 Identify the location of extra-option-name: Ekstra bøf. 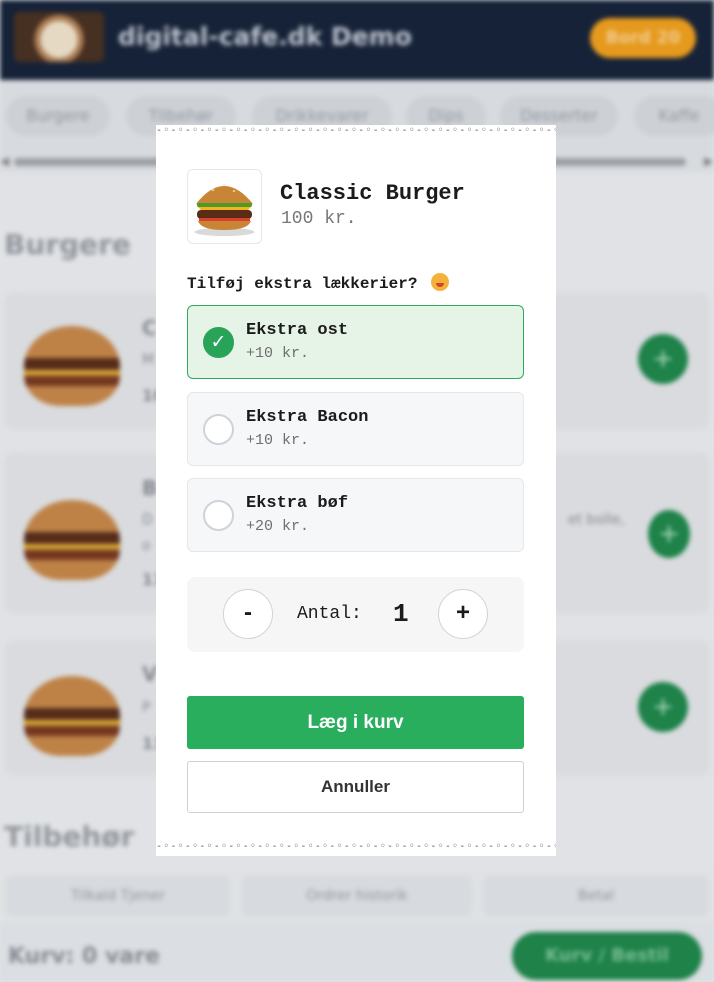
(297, 503).